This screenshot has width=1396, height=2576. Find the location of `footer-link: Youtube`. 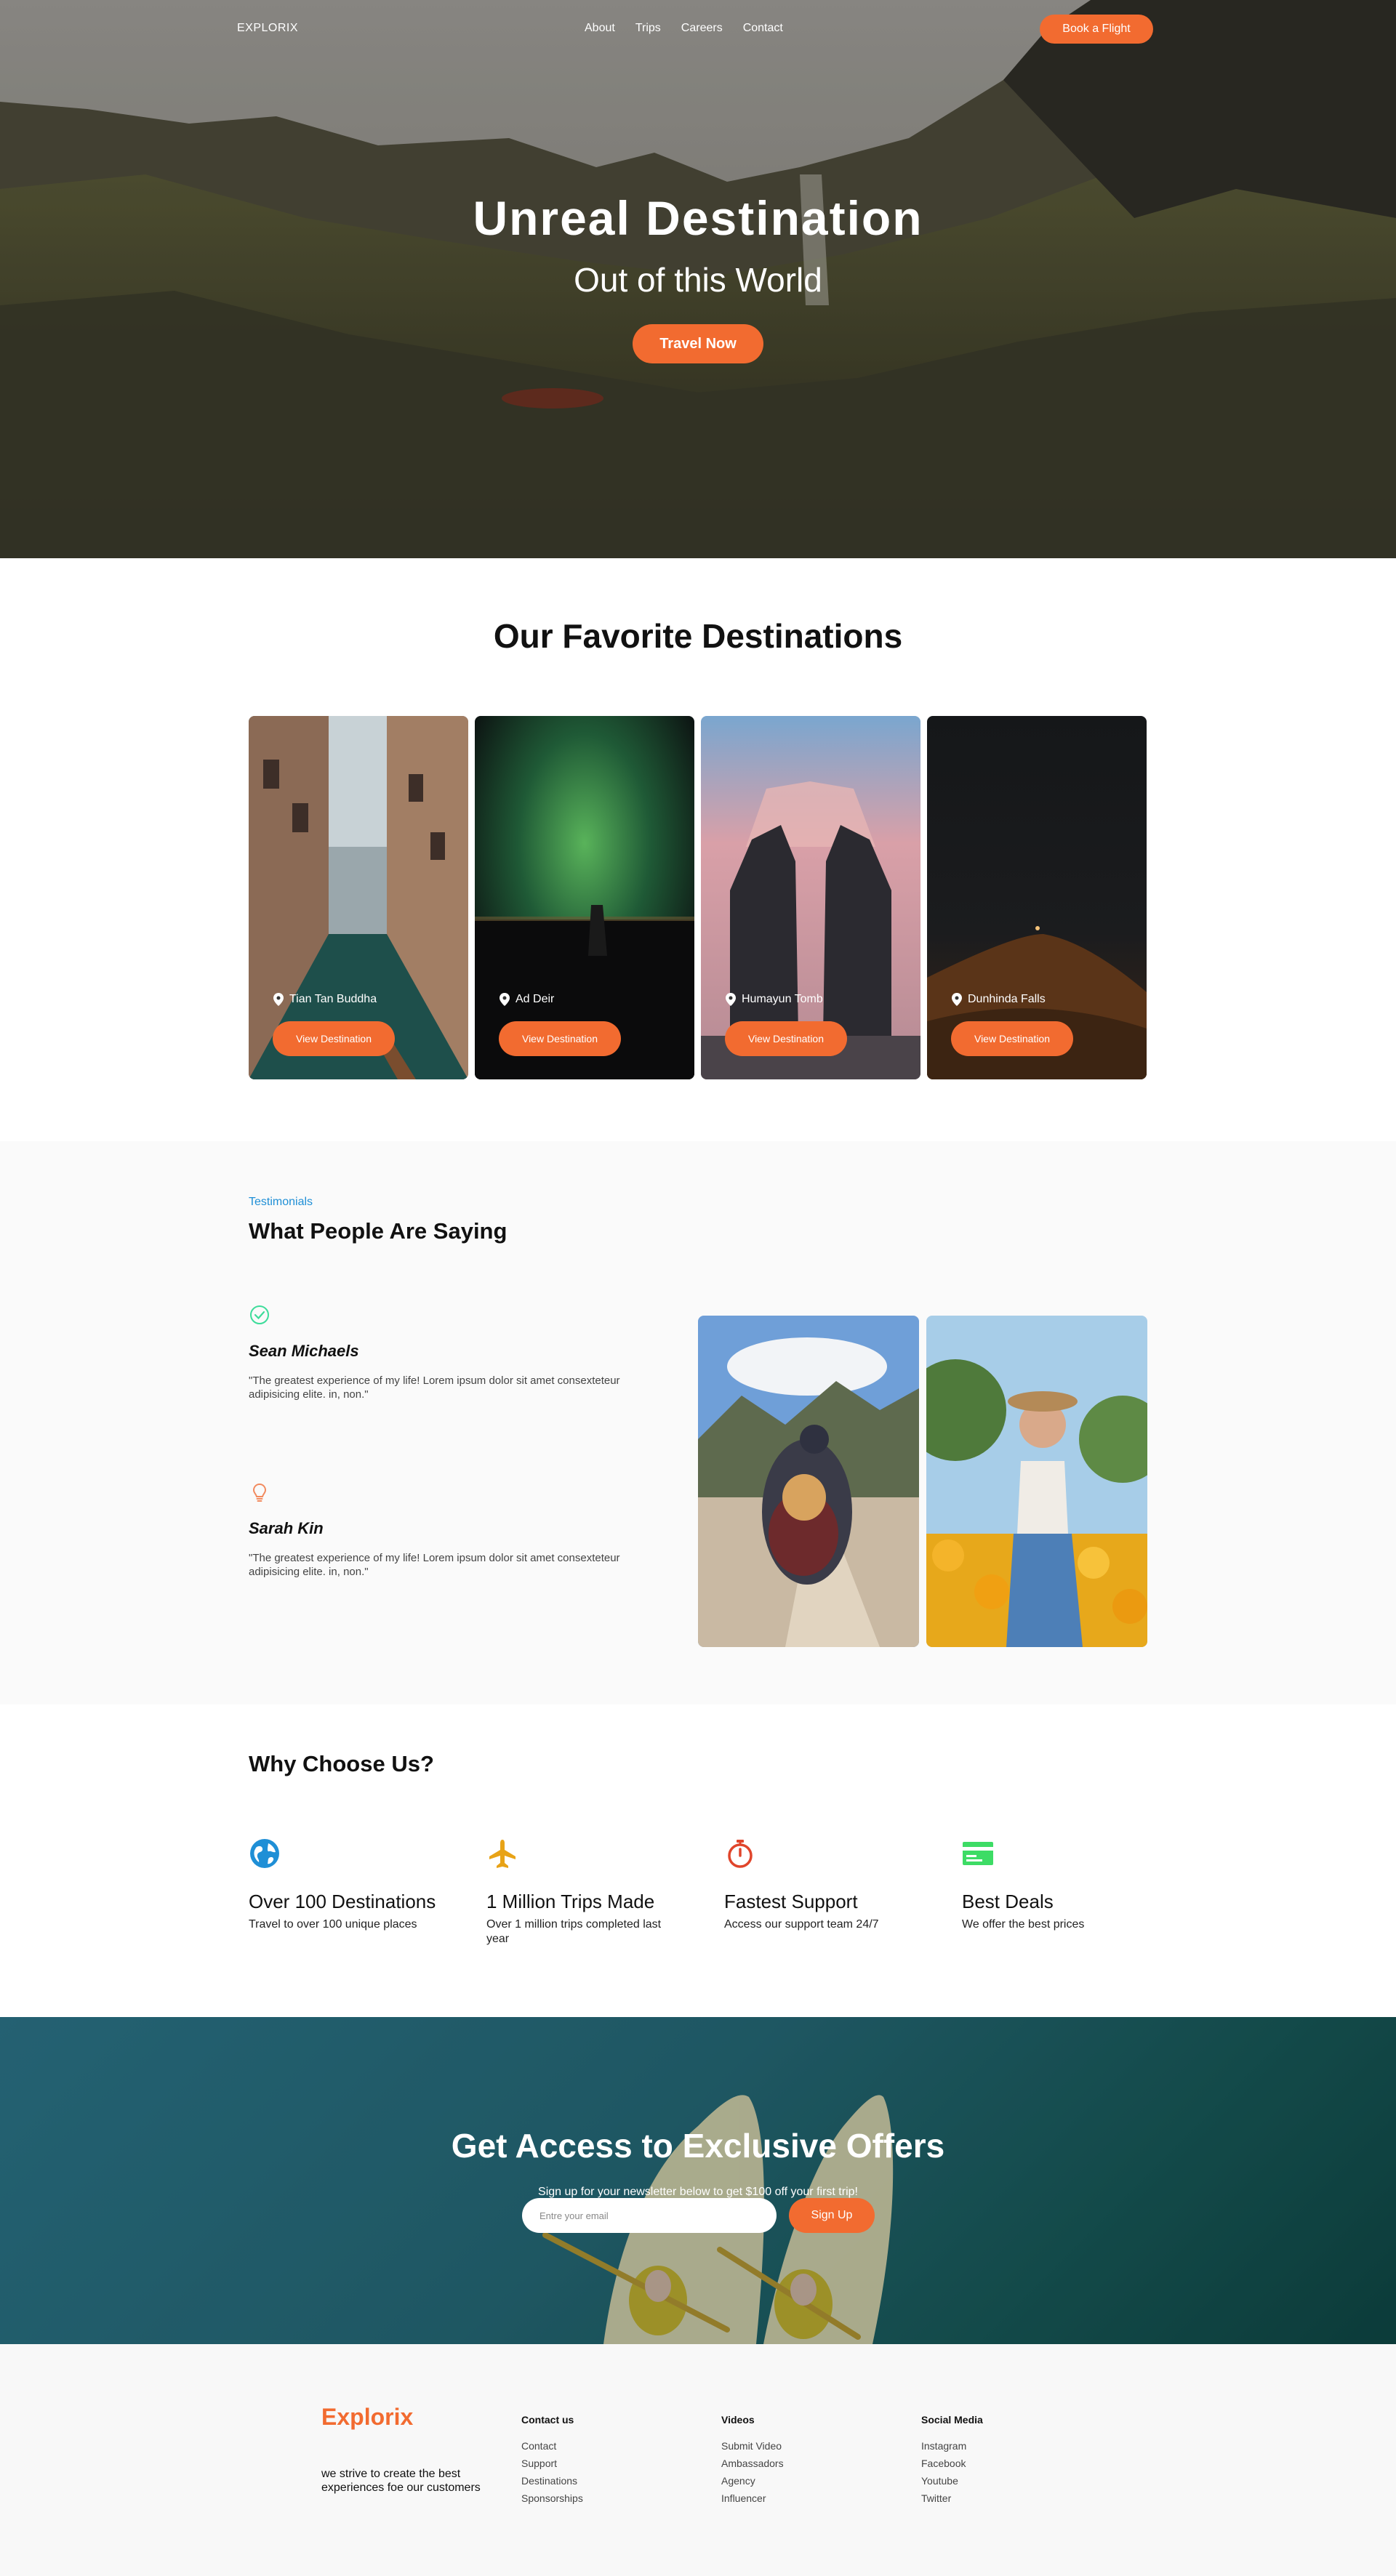

footer-link: Youtube is located at coordinates (952, 2481).